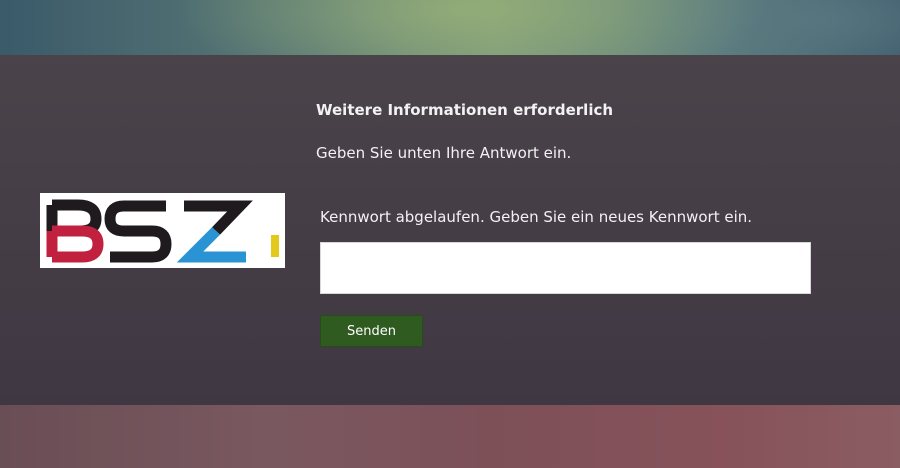 This screenshot has width=900, height=468. I want to click on form-title: Weitere Informationen erforderlich, so click(465, 110).